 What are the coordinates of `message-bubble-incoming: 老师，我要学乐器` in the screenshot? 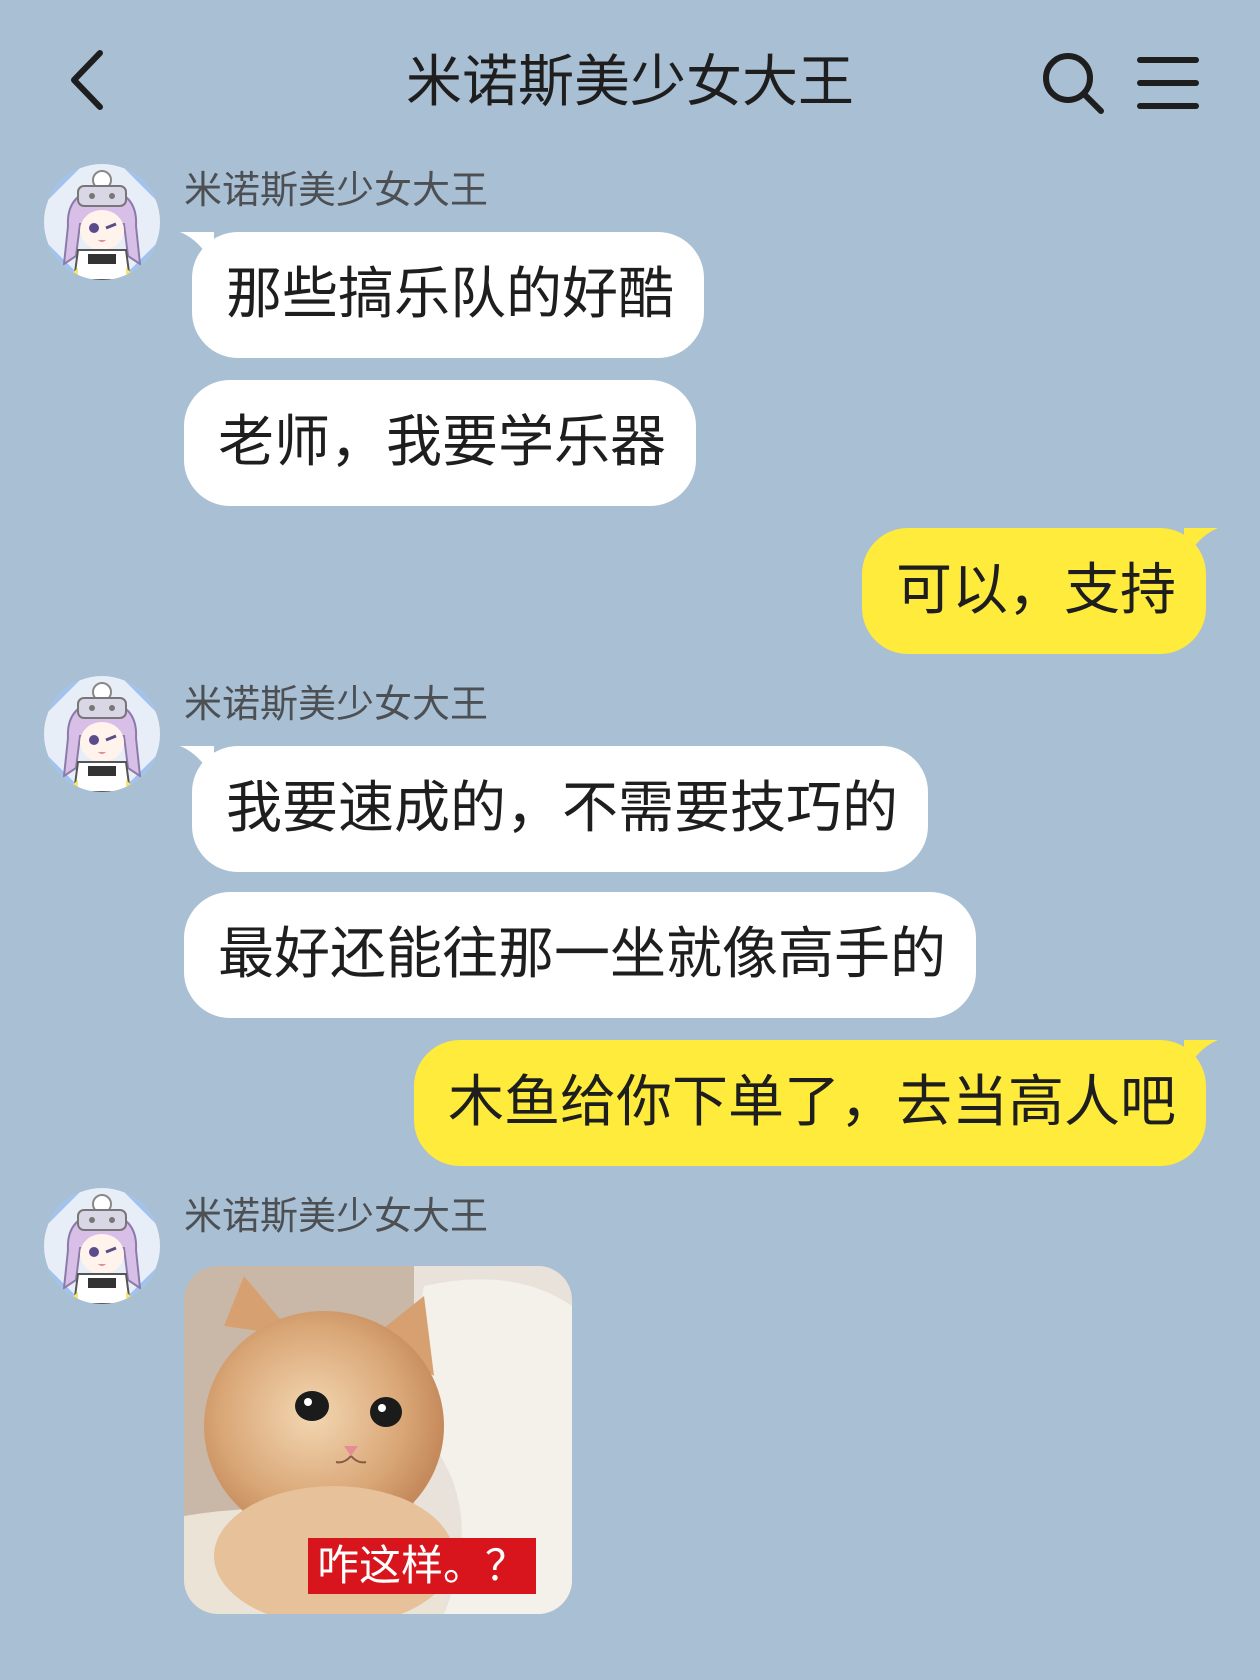 It's located at (440, 443).